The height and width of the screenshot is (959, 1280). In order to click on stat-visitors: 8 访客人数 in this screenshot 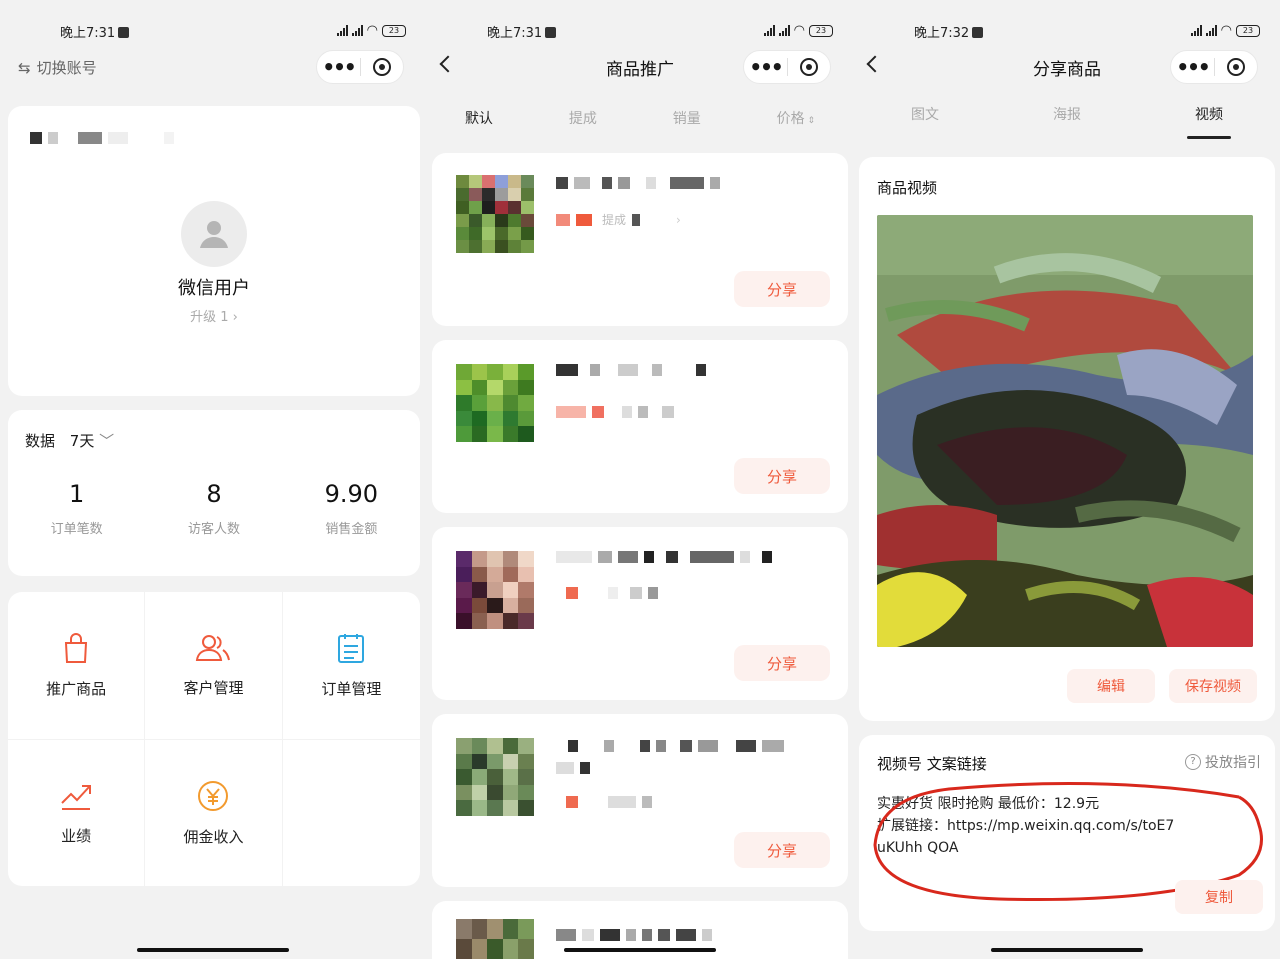, I will do `click(213, 508)`.